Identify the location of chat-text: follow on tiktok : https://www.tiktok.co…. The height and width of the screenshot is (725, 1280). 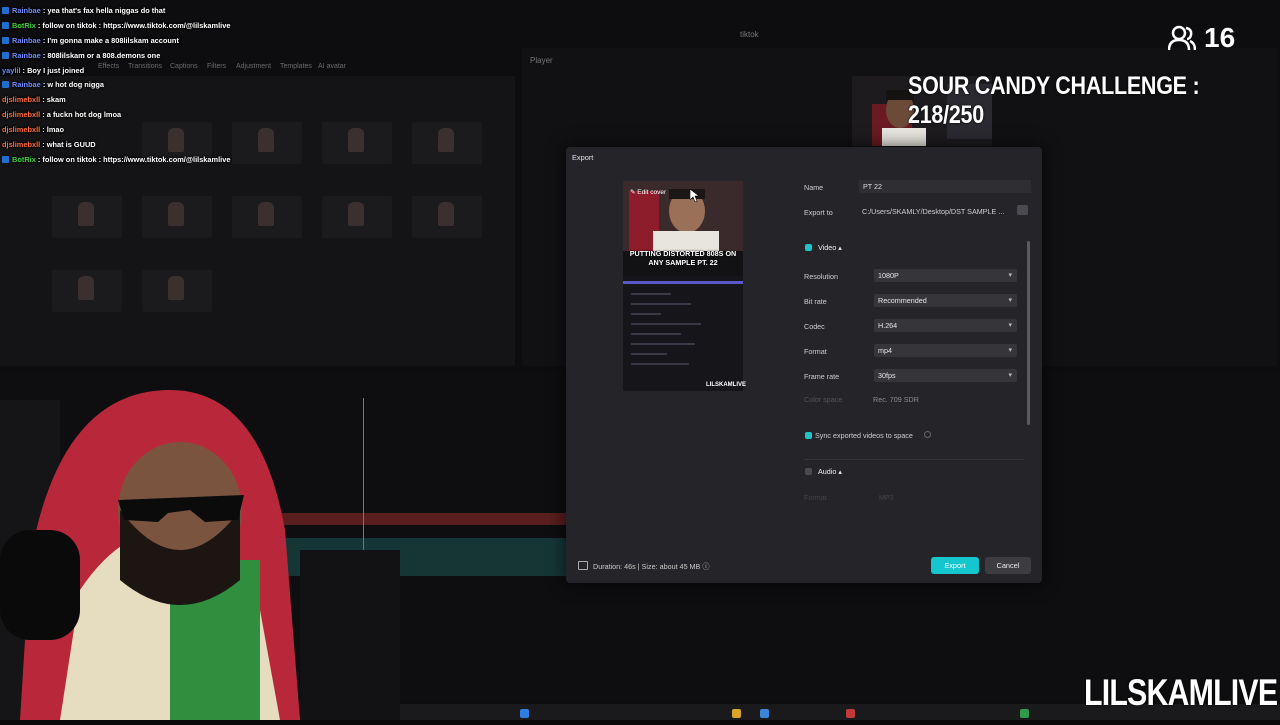
(136, 25).